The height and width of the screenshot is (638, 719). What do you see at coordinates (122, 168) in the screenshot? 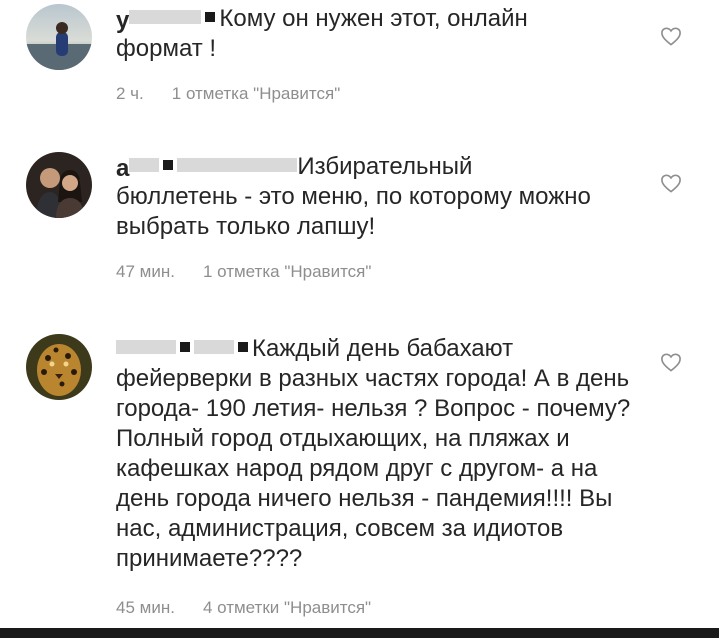
I see `comment-username: а` at bounding box center [122, 168].